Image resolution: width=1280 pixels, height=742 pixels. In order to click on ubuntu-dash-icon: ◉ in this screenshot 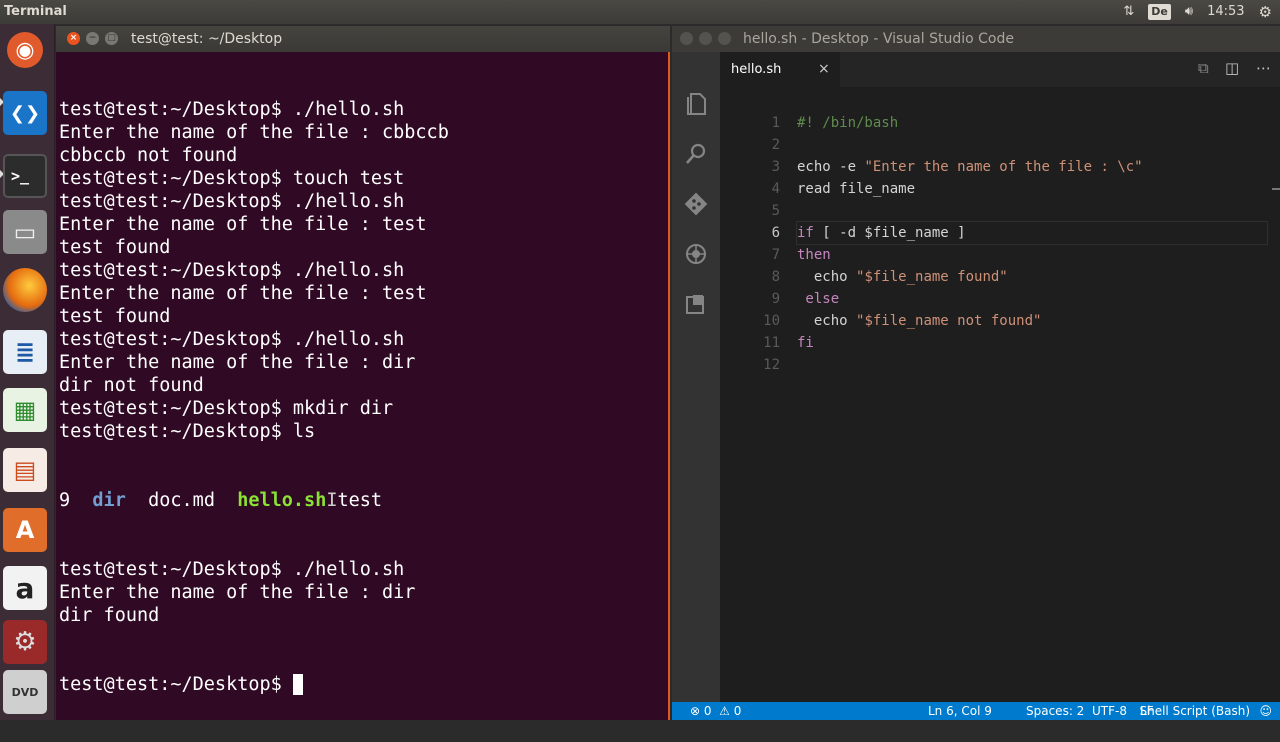, I will do `click(25, 50)`.